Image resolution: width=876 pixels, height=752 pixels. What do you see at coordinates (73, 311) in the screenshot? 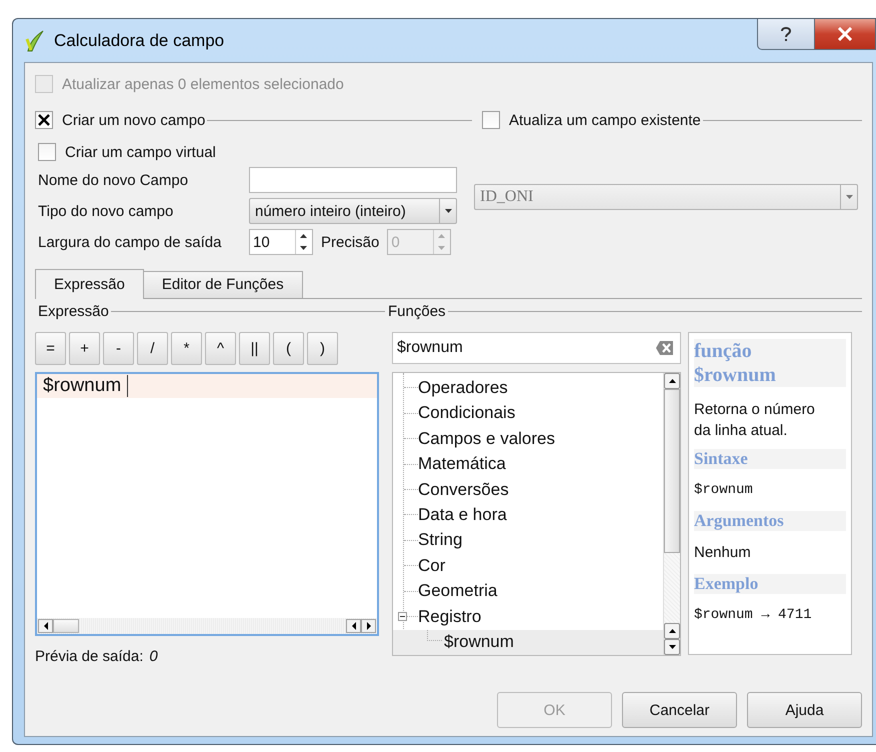
I see `group-heading: Expressão` at bounding box center [73, 311].